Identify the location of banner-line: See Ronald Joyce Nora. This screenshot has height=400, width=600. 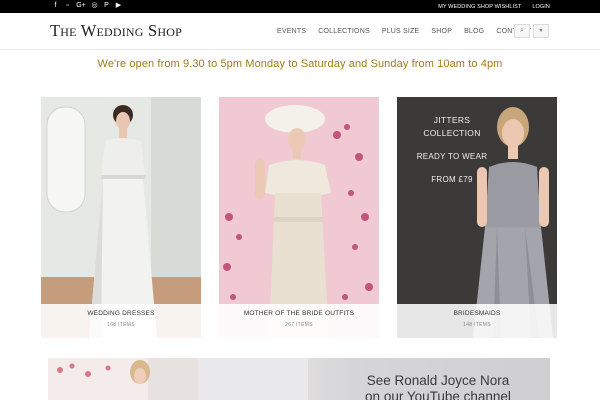
(438, 380).